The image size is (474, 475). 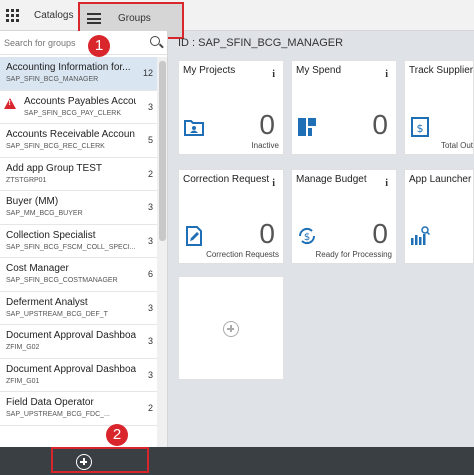 I want to click on top-bar: Catalogs, so click(x=237, y=15).